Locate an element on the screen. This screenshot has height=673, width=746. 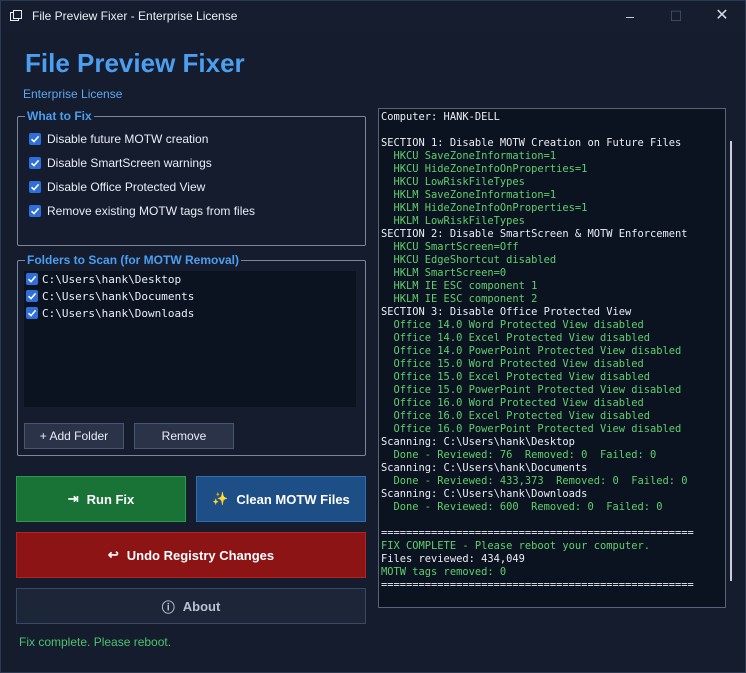
folder-item-downloads: C:\Users\hank\Downloads is located at coordinates (110, 315).